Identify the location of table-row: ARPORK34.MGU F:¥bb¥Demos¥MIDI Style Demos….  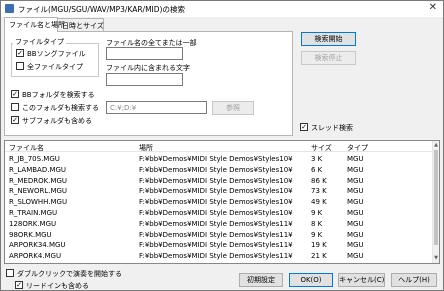
(219, 245).